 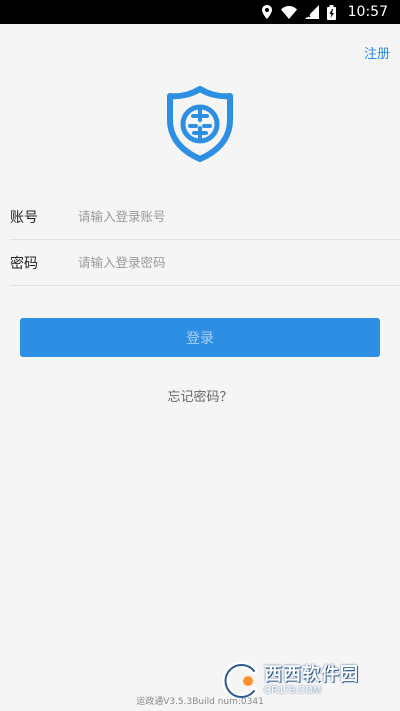 I want to click on account-row: 账号, so click(x=205, y=217).